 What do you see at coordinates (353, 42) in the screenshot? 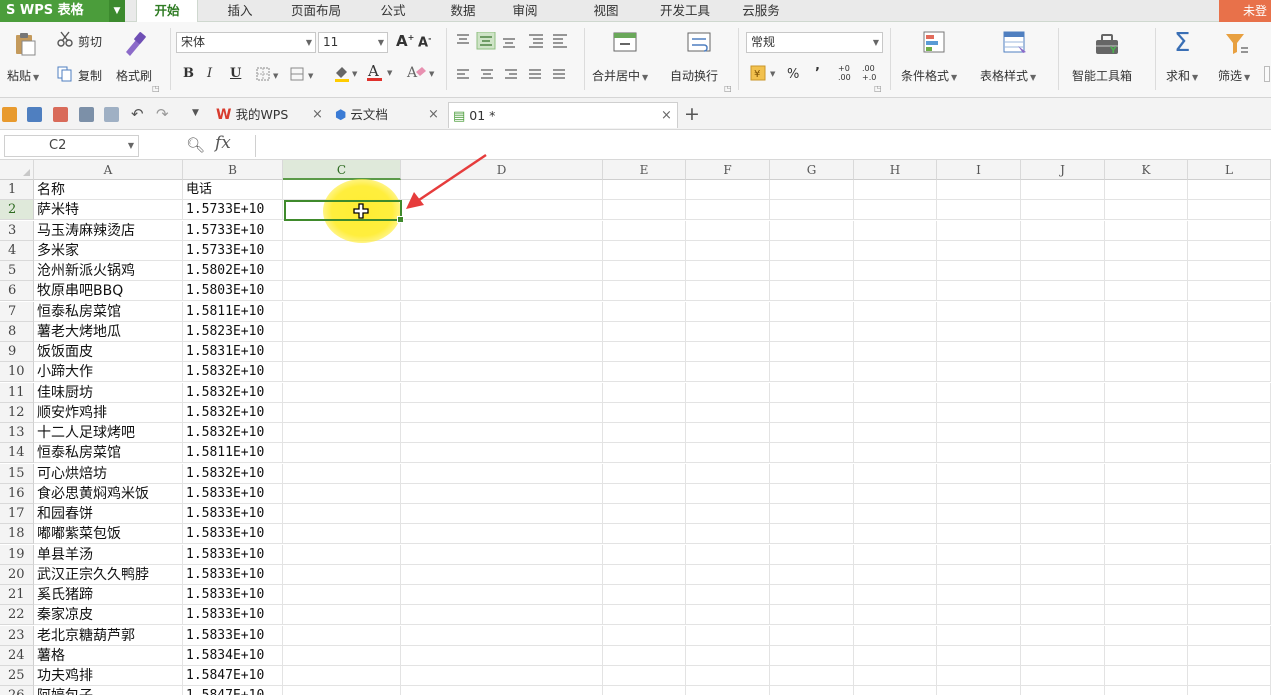
I see `font-size-select: 11 ▼` at bounding box center [353, 42].